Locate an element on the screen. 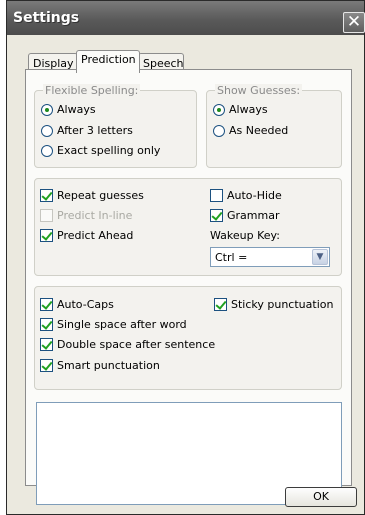  auto-caps-checkbox: Auto-Caps is located at coordinates (77, 304).